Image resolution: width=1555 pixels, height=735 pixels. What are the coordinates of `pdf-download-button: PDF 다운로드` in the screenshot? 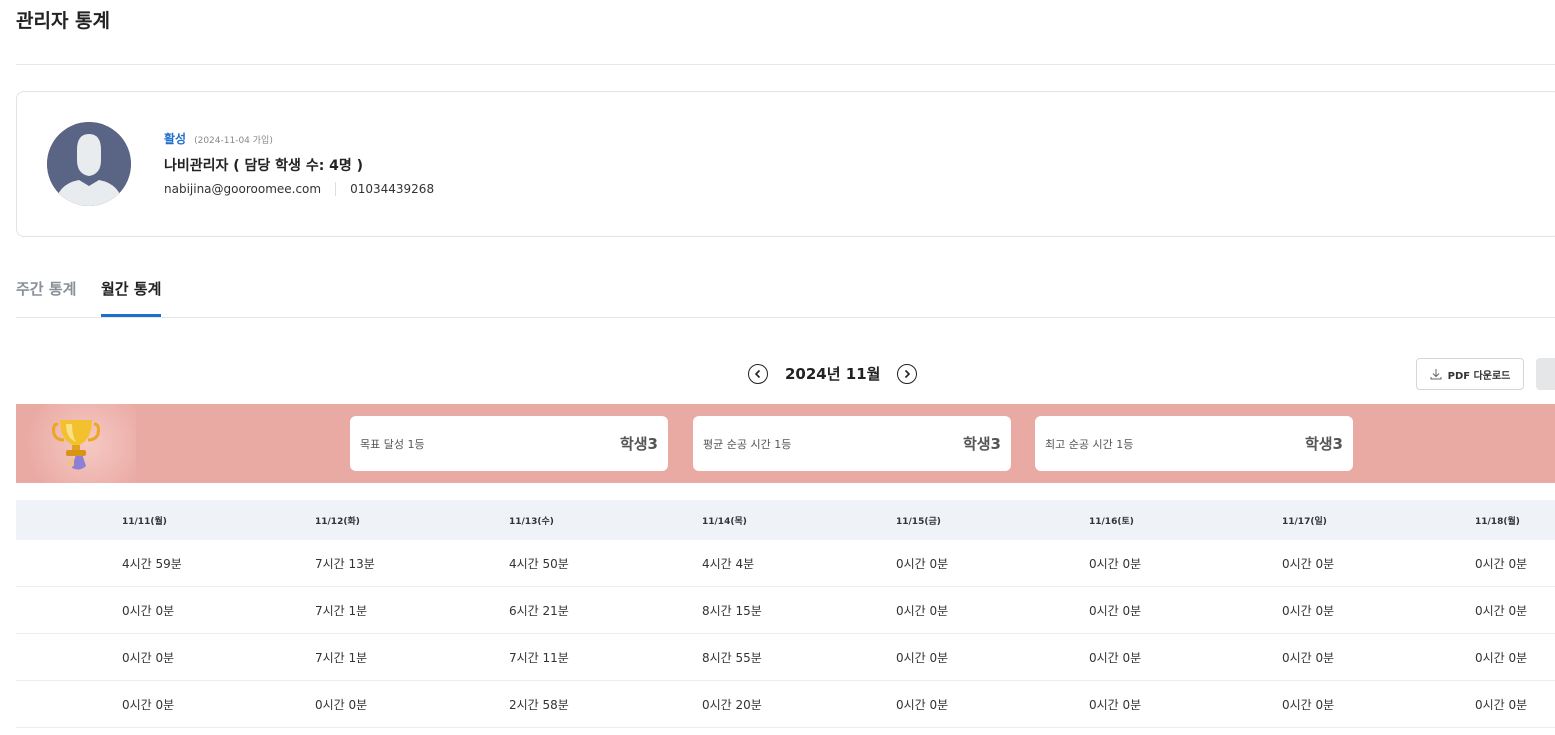 It's located at (1470, 374).